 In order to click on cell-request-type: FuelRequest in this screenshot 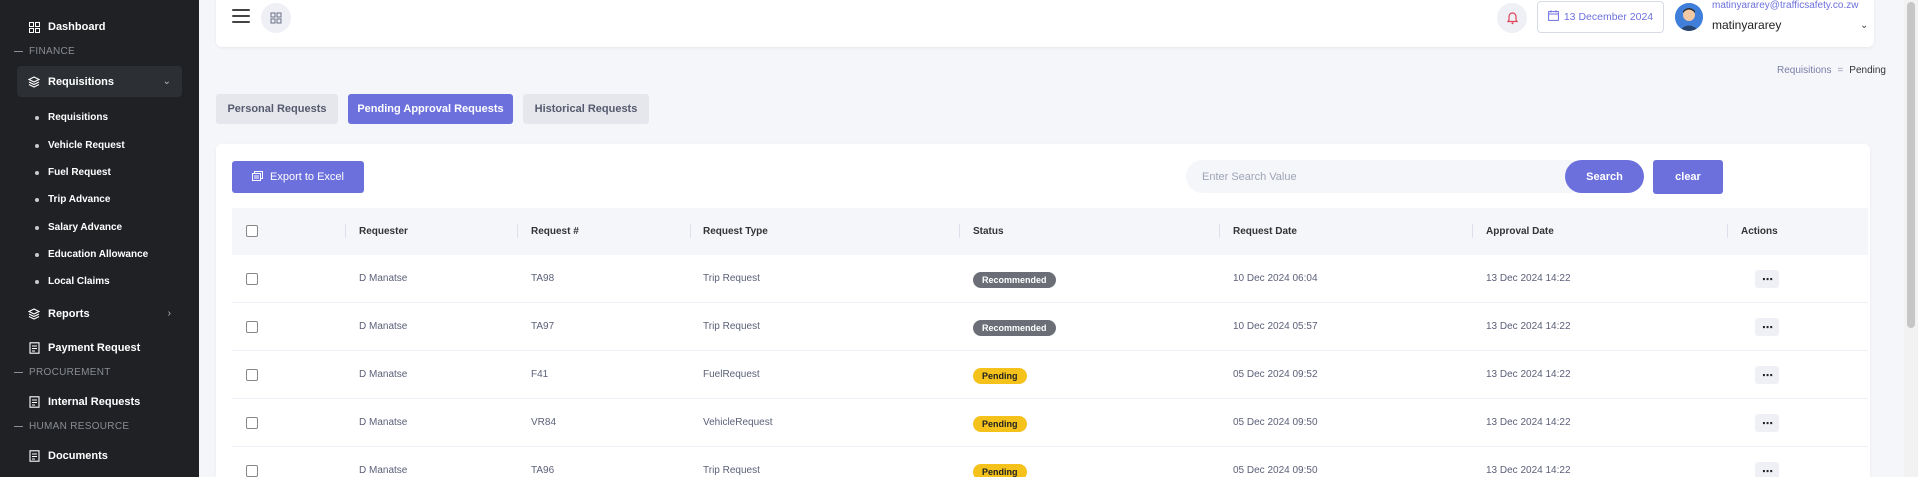, I will do `click(731, 374)`.